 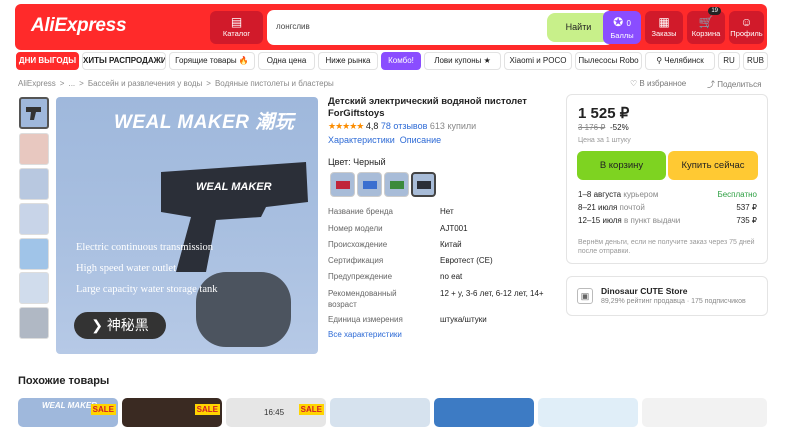 What do you see at coordinates (37, 83) in the screenshot?
I see `breadcrumb-home: AliExpress` at bounding box center [37, 83].